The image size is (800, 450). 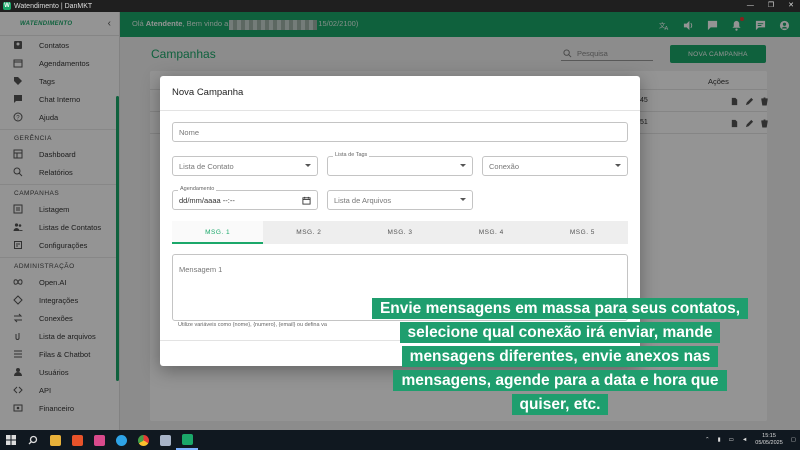 I want to click on file-list-select: Lista de Arquivos, so click(x=400, y=200).